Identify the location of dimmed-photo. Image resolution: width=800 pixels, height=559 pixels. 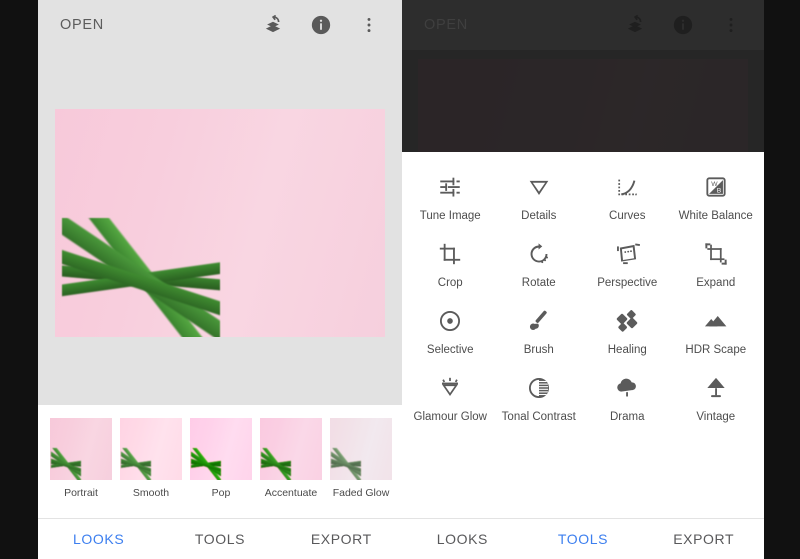
(583, 105).